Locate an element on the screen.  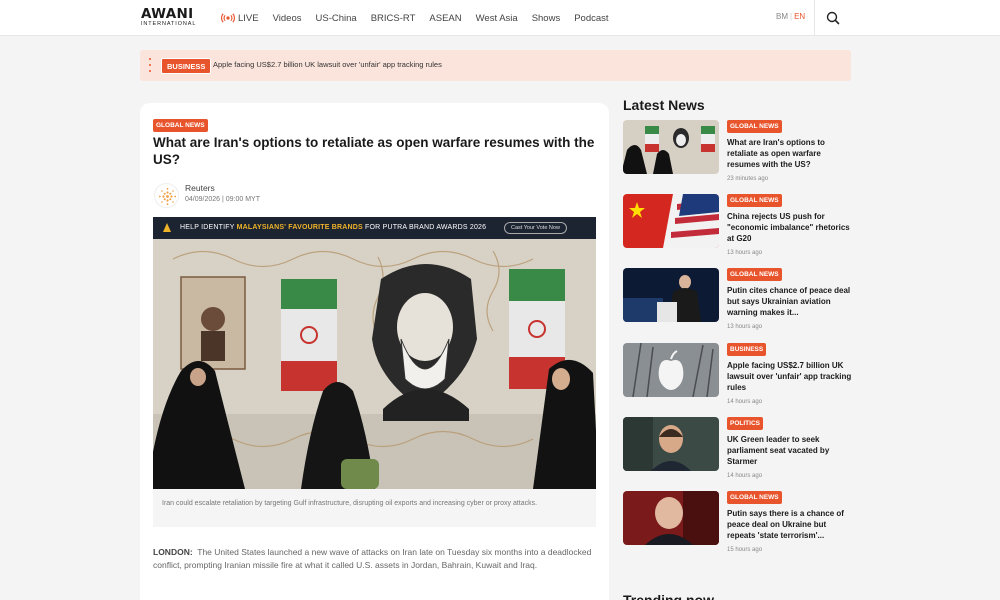
author-avatar is located at coordinates (166, 195).